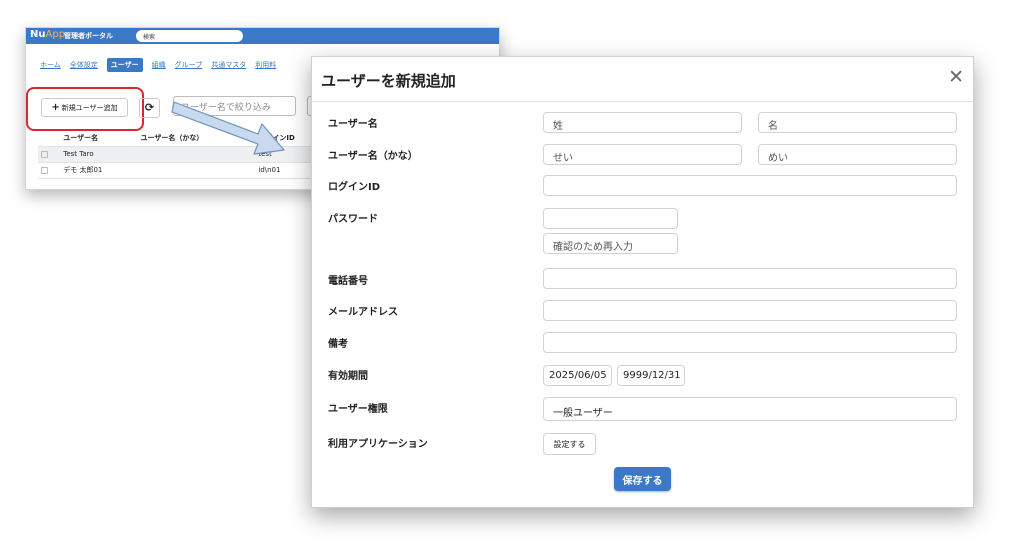 The width and height of the screenshot is (1024, 558). Describe the element at coordinates (228, 128) in the screenshot. I see `callout-arrow-icon` at that location.